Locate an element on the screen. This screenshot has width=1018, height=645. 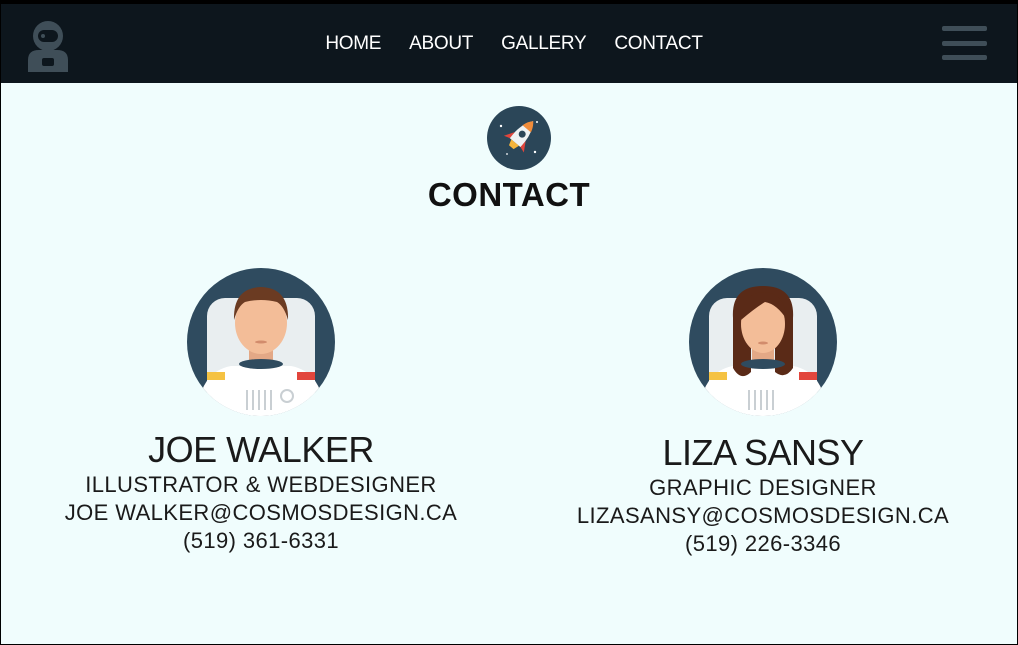
contact-name: LIZA SANSY is located at coordinates (763, 452).